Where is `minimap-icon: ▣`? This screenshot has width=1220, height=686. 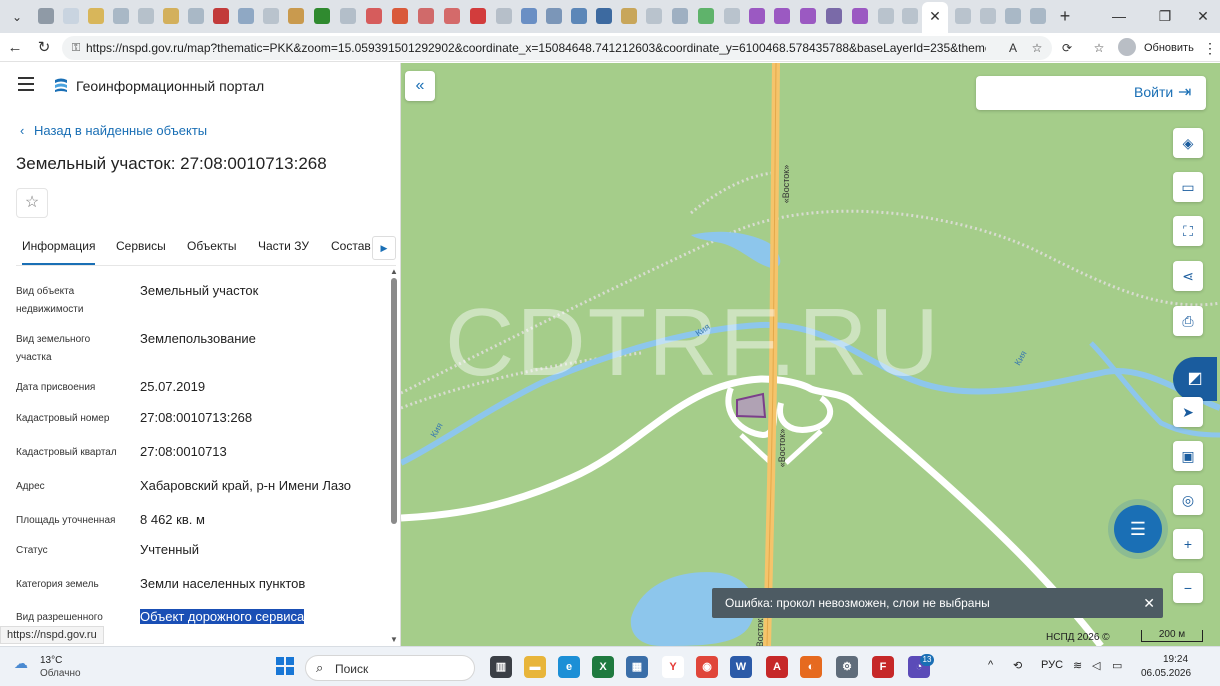
minimap-icon: ▣ is located at coordinates (1188, 456).